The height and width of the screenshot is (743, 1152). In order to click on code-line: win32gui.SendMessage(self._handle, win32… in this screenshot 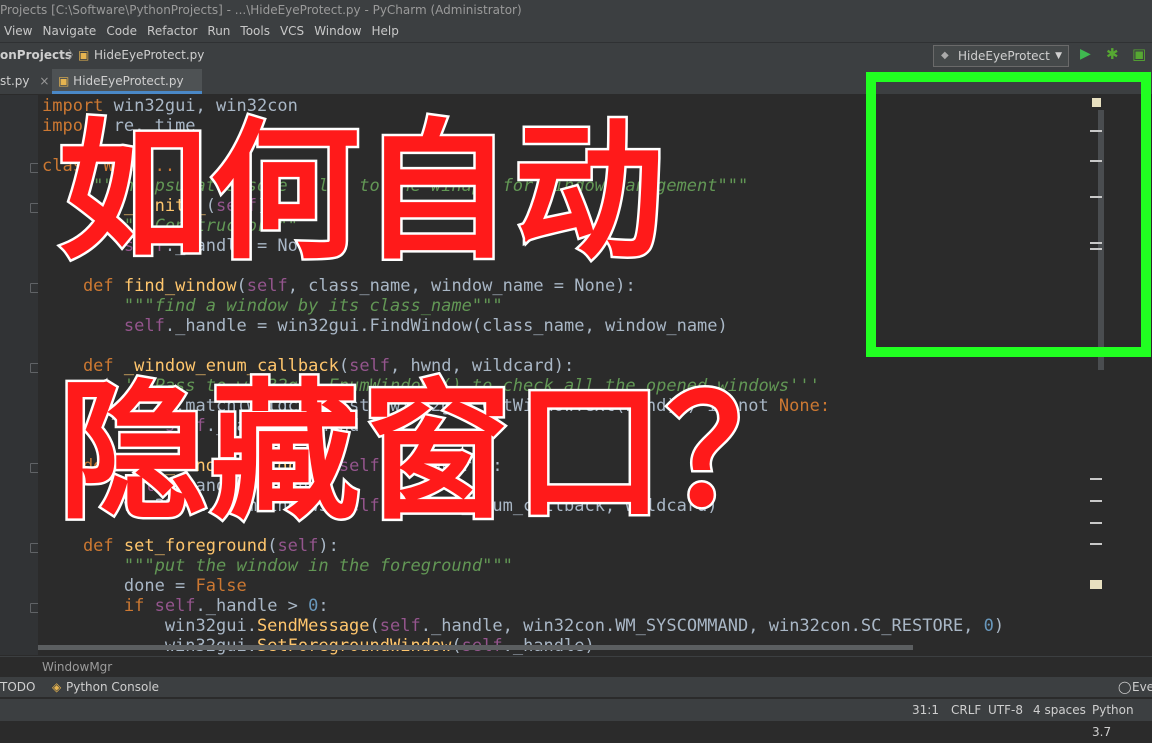, I will do `click(523, 626)`.